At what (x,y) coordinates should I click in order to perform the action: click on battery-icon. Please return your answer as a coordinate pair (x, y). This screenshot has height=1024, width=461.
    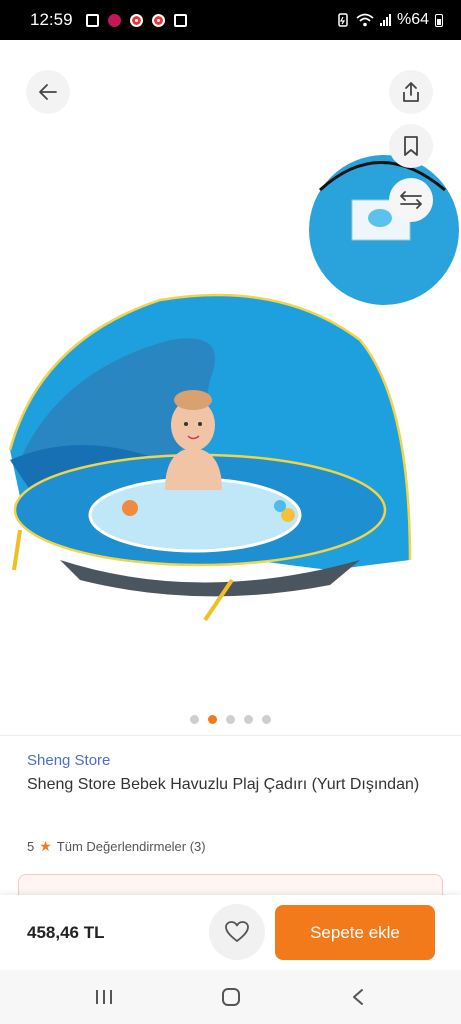
    Looking at the image, I should click on (439, 20).